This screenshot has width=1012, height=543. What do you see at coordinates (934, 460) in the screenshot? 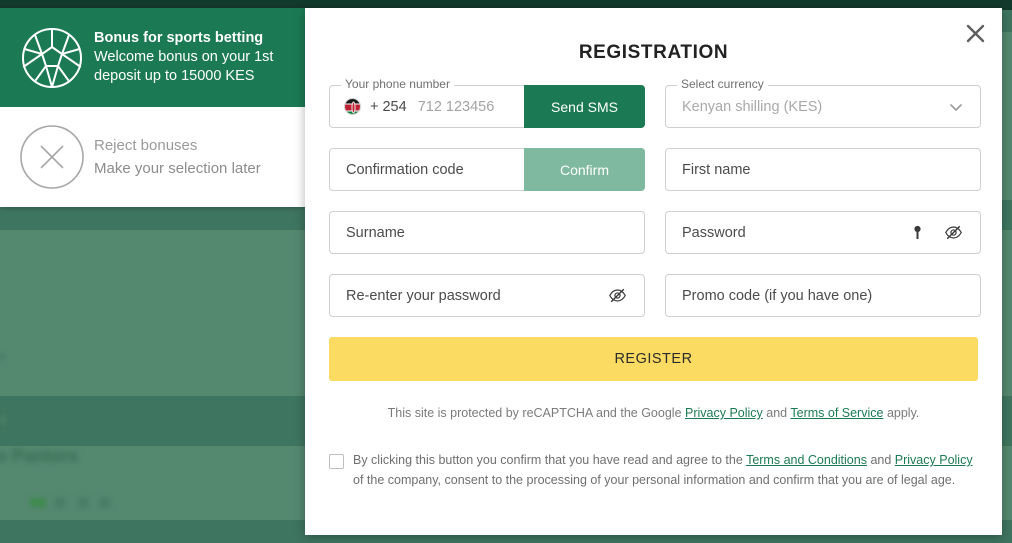
I see `terms-privacy-policy-link: Privacy Policy` at bounding box center [934, 460].